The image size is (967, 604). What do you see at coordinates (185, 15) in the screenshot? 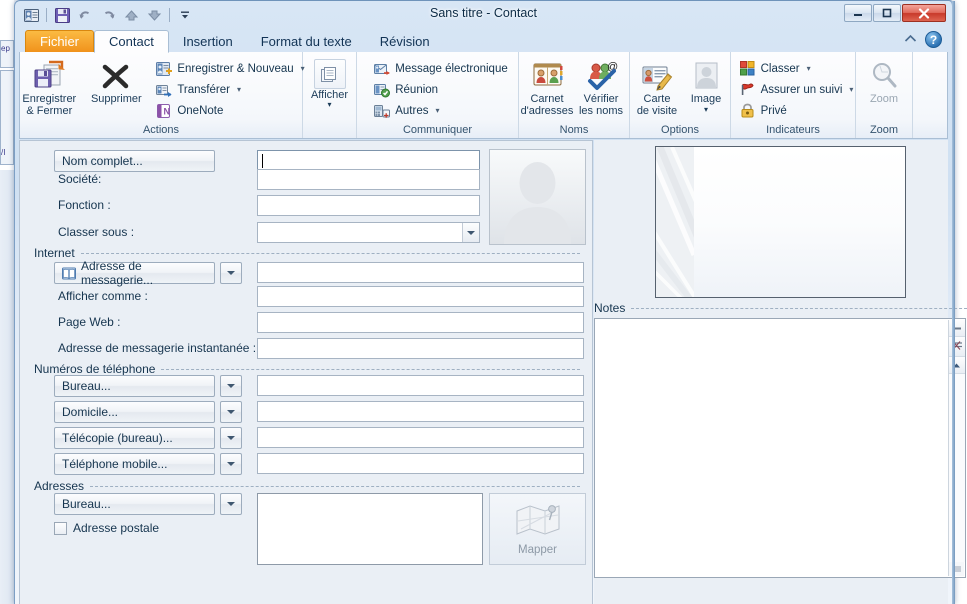
I see `customize-qat-icon` at bounding box center [185, 15].